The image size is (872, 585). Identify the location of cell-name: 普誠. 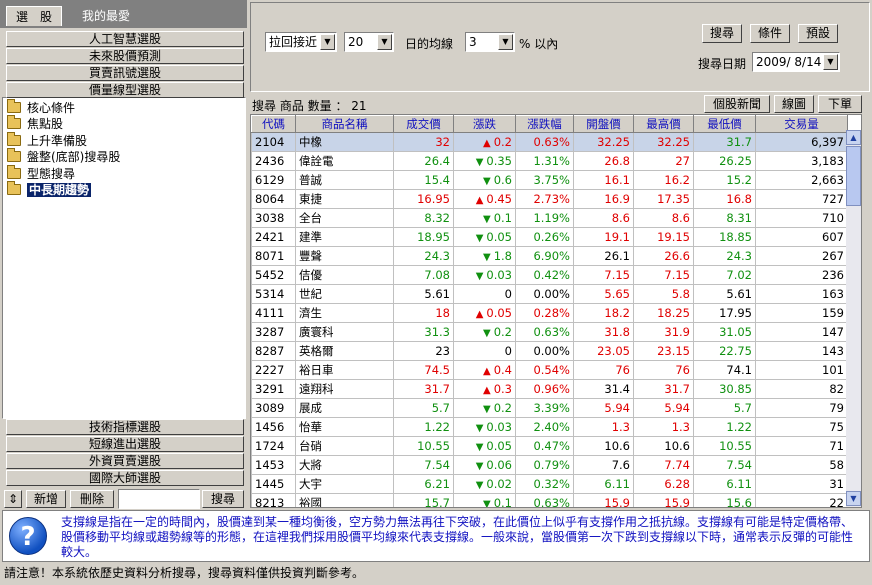
(344, 180).